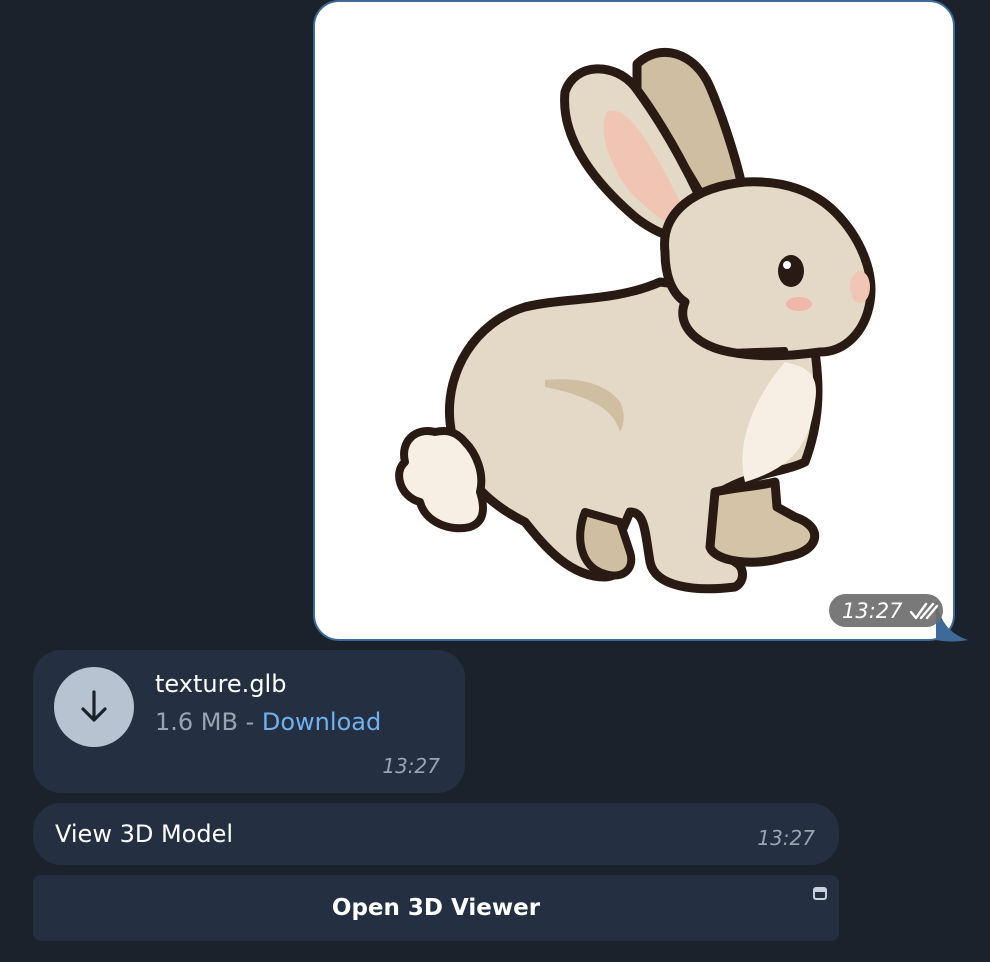  I want to click on message-text: View 3D Model, so click(144, 834).